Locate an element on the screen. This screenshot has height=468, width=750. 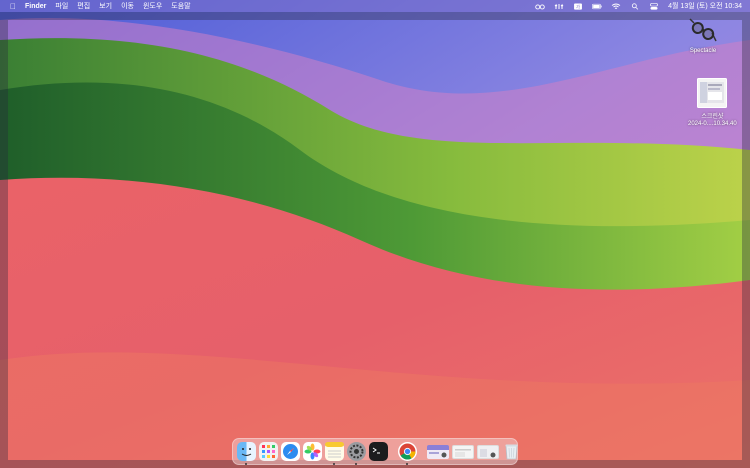
desktop-icon-spectacle: Spectacle is located at coordinates (703, 35).